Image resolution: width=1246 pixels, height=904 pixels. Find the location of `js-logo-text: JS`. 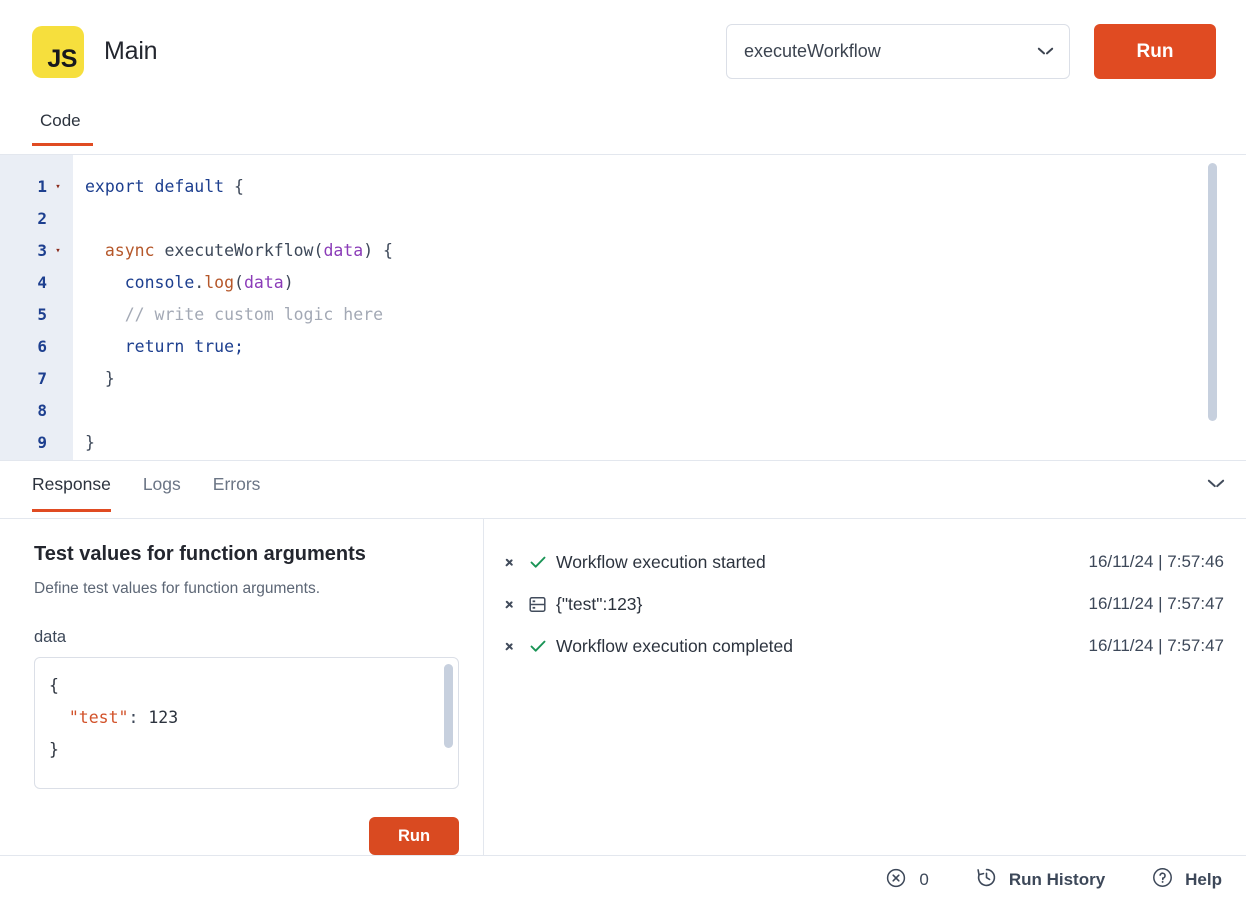

js-logo-text: JS is located at coordinates (62, 58).